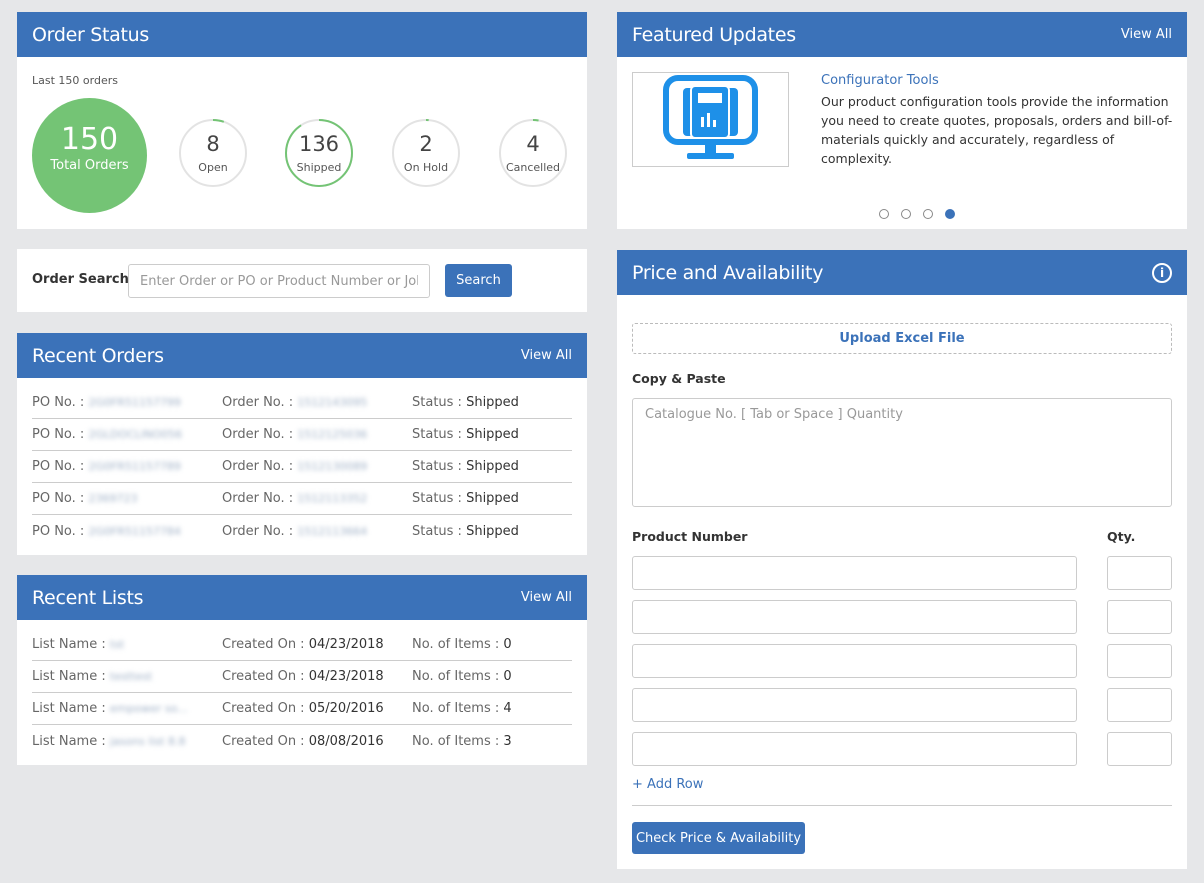 Image resolution: width=1204 pixels, height=883 pixels. I want to click on check-price-button: Check Price & Availability, so click(718, 838).